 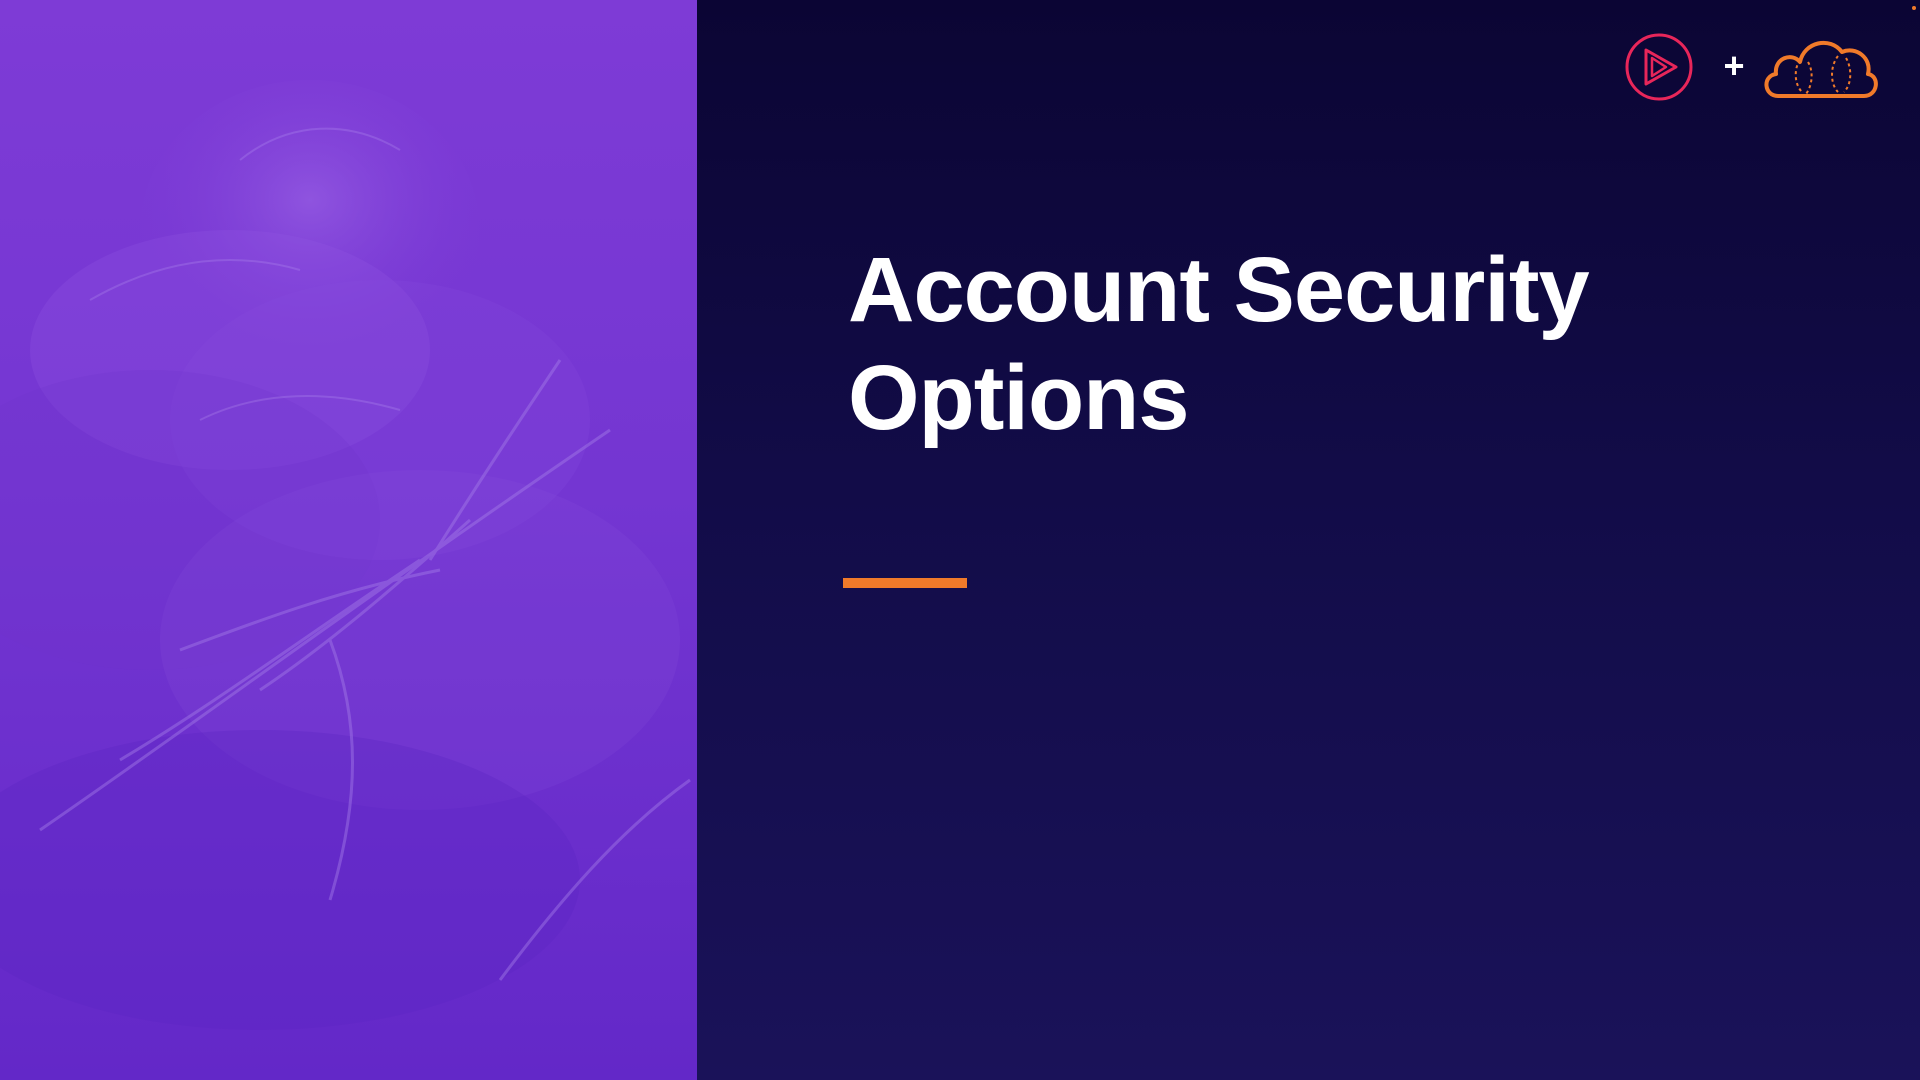 What do you see at coordinates (1298, 344) in the screenshot?
I see `slide-title: Account Security Options` at bounding box center [1298, 344].